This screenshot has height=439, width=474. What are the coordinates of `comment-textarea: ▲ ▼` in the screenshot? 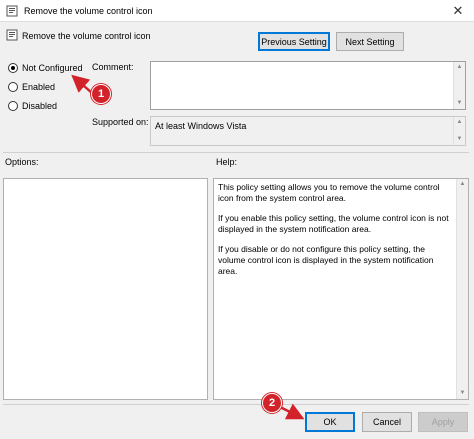 It's located at (308, 85).